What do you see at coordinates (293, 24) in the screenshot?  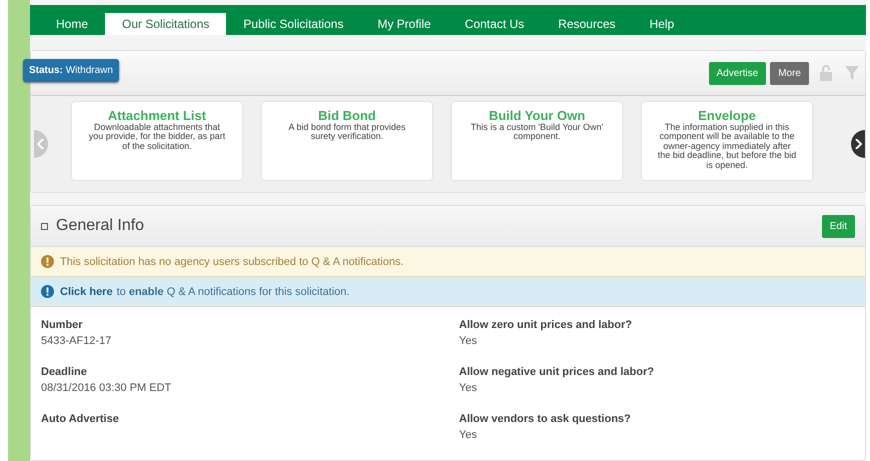 I see `nav-tab: Public Solicitations` at bounding box center [293, 24].